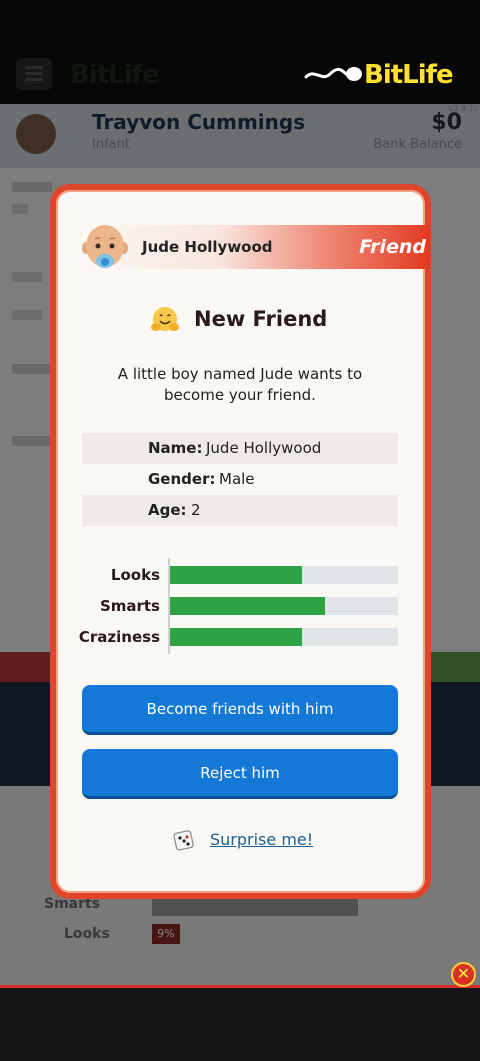  I want to click on relationship-tag: Friend, so click(392, 247).